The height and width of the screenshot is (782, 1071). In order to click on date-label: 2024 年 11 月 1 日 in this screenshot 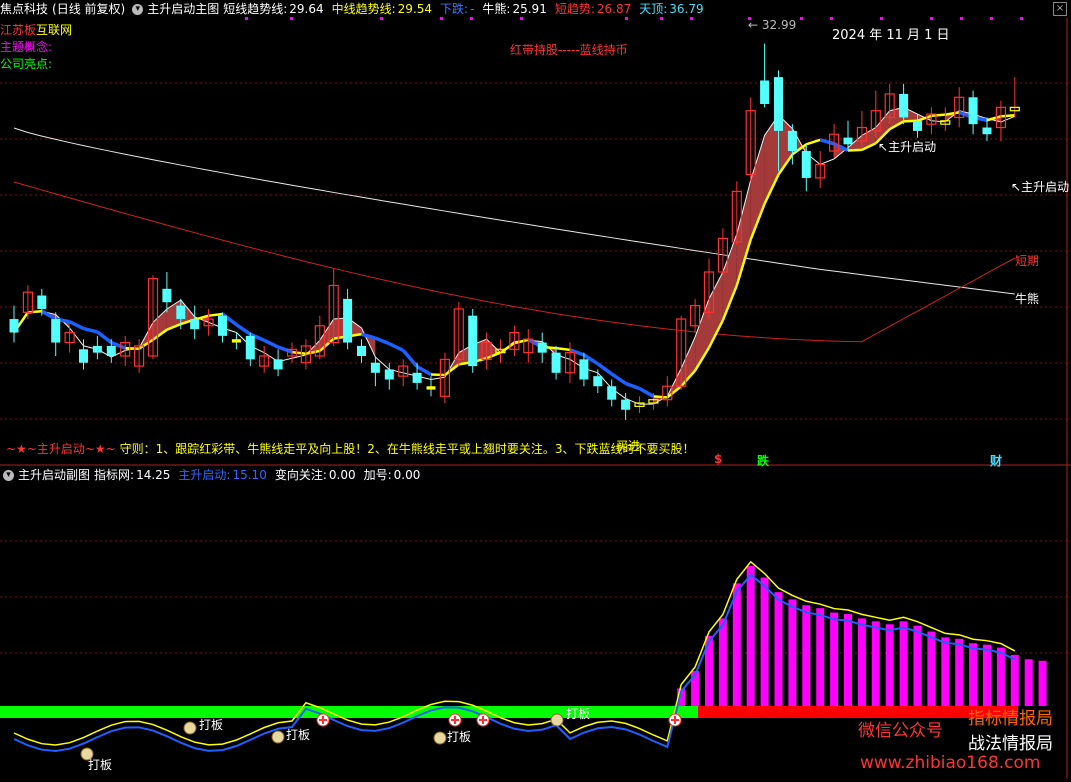, I will do `click(891, 35)`.